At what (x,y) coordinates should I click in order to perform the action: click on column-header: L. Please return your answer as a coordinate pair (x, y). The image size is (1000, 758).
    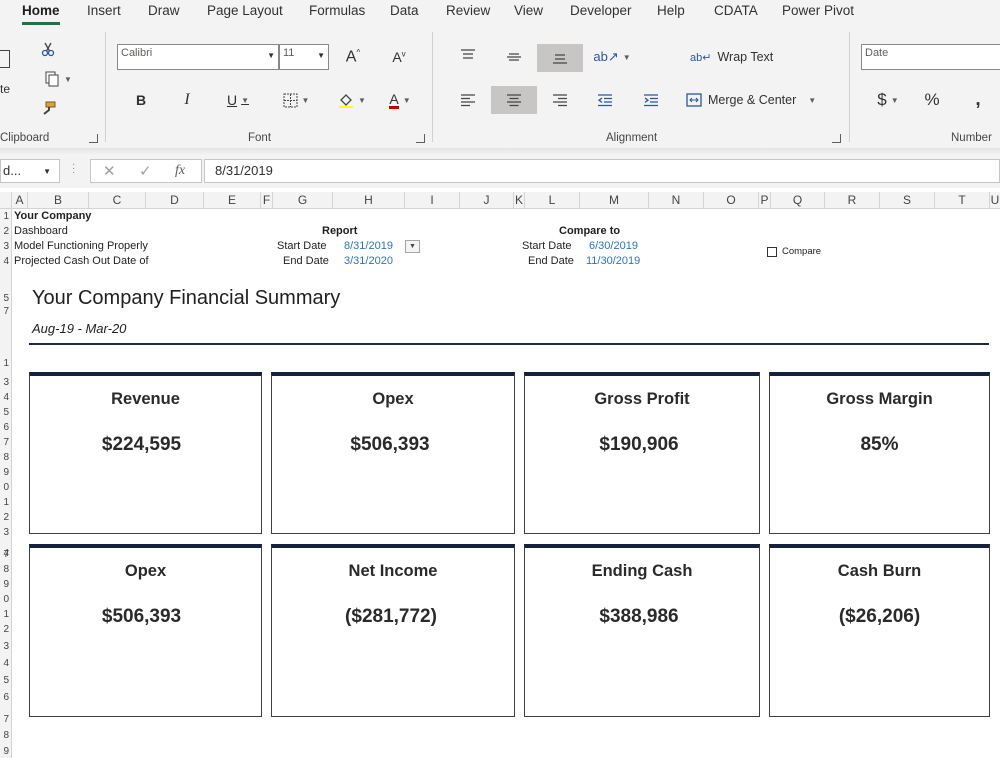
    Looking at the image, I should click on (552, 200).